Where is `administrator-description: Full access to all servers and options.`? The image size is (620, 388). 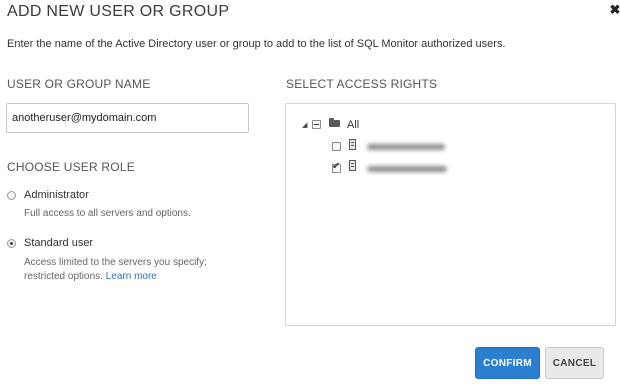
administrator-description: Full access to all servers and options. is located at coordinates (107, 213).